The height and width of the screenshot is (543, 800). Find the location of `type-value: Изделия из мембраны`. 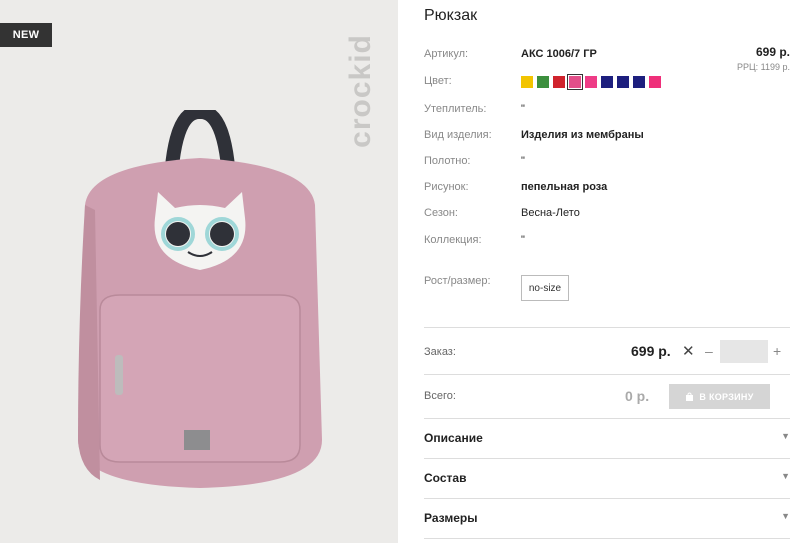

type-value: Изделия из мембраны is located at coordinates (582, 135).